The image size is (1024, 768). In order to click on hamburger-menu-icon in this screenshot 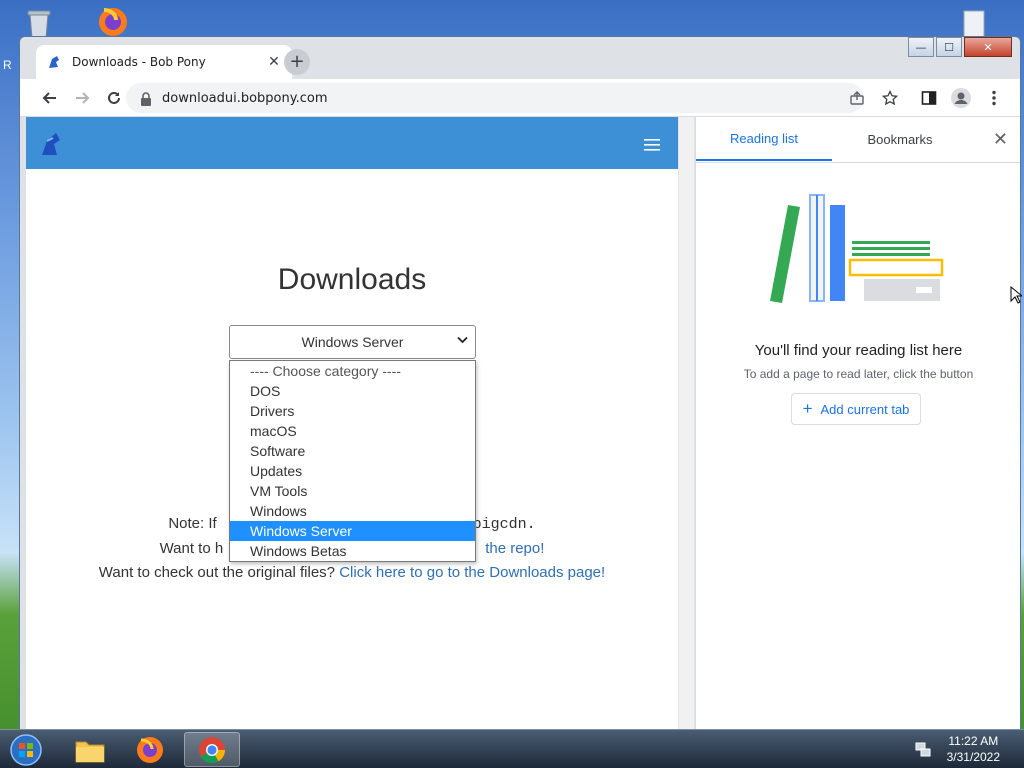, I will do `click(652, 143)`.